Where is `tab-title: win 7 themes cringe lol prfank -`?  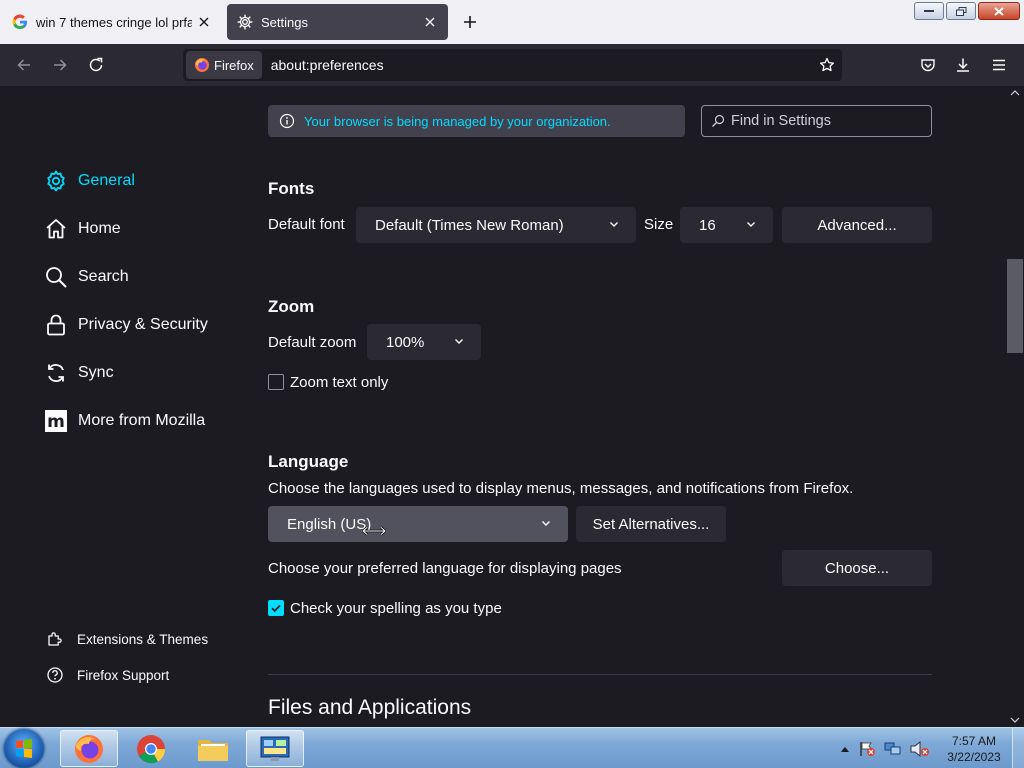
tab-title: win 7 themes cringe lol prfank - is located at coordinates (114, 22).